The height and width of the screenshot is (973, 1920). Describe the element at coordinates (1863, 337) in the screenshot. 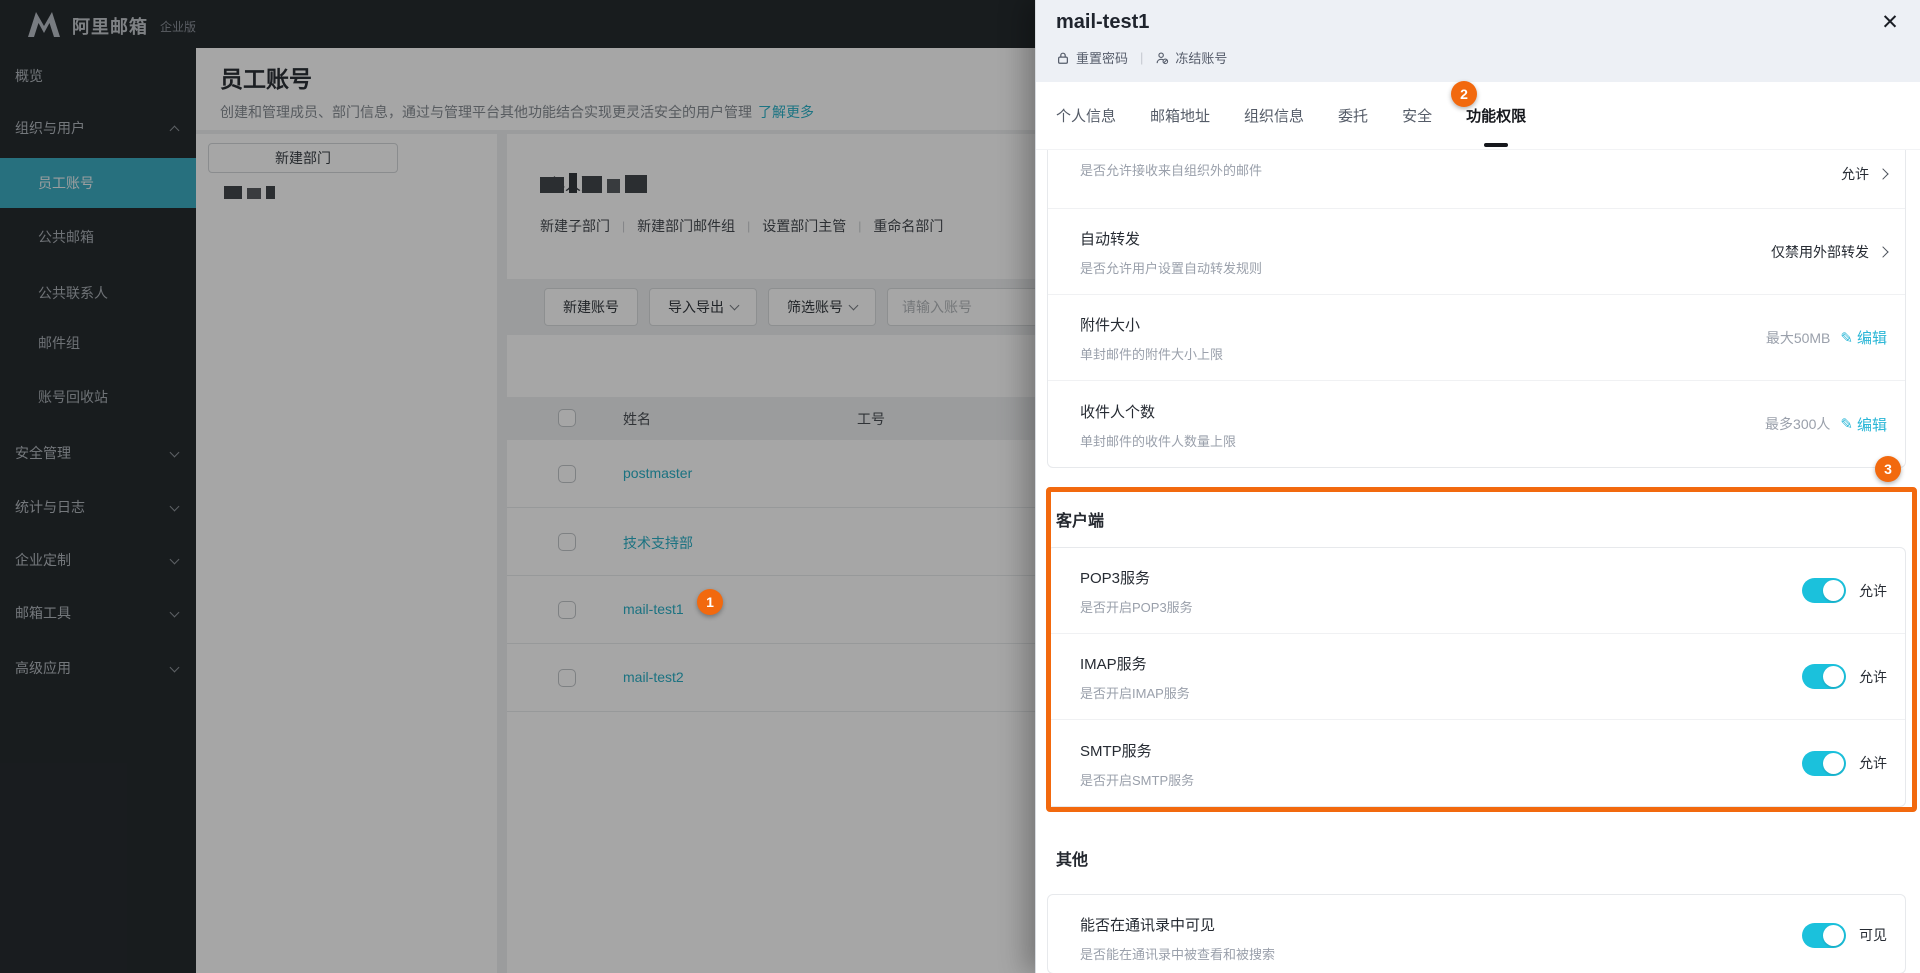

I see `edit-attachment-size-link: ✎ 编辑` at that location.